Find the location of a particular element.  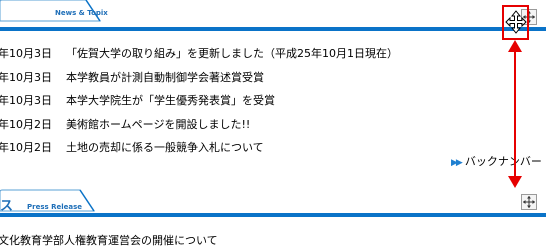

press-accent-bar is located at coordinates (273, 215).